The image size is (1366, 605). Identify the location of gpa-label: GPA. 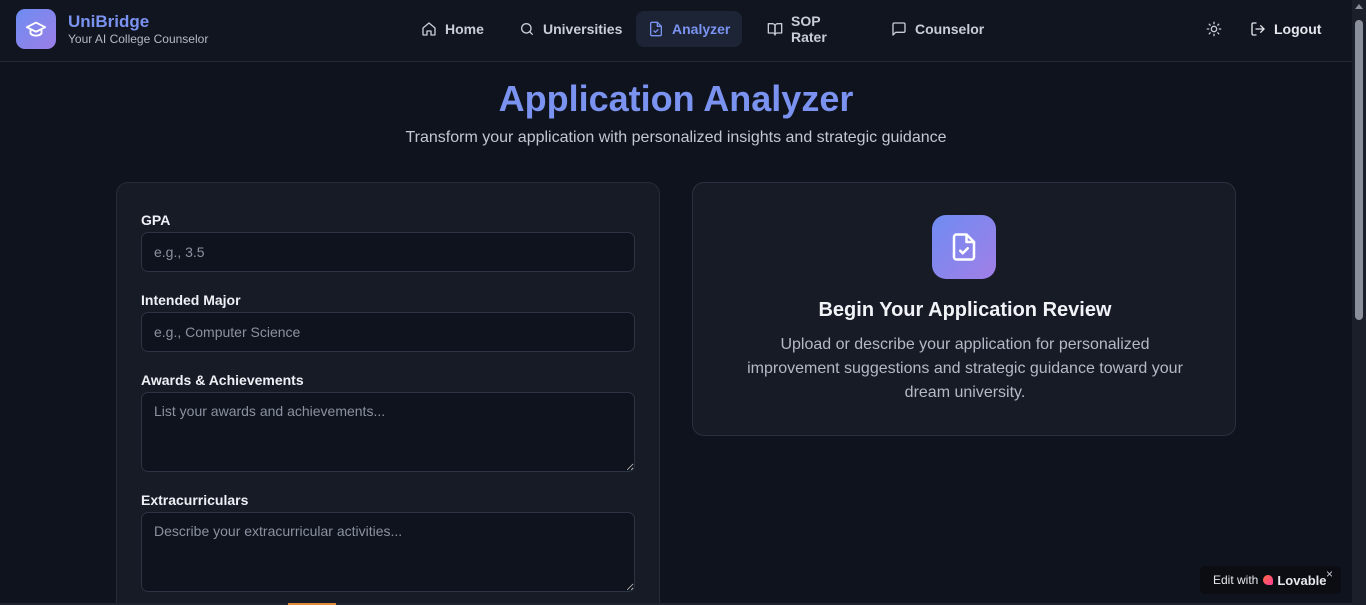
(156, 220).